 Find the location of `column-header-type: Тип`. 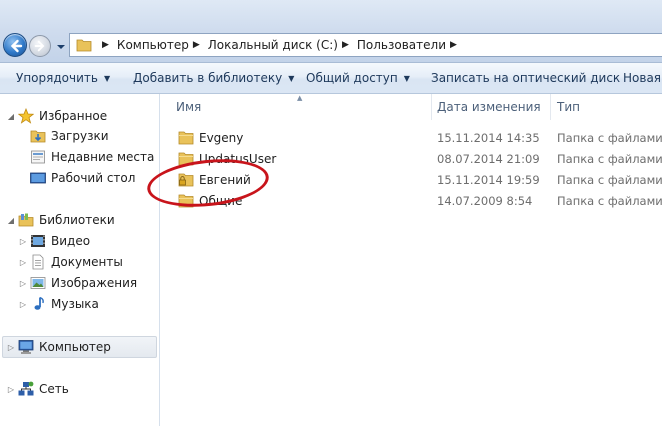

column-header-type: Тип is located at coordinates (568, 107).